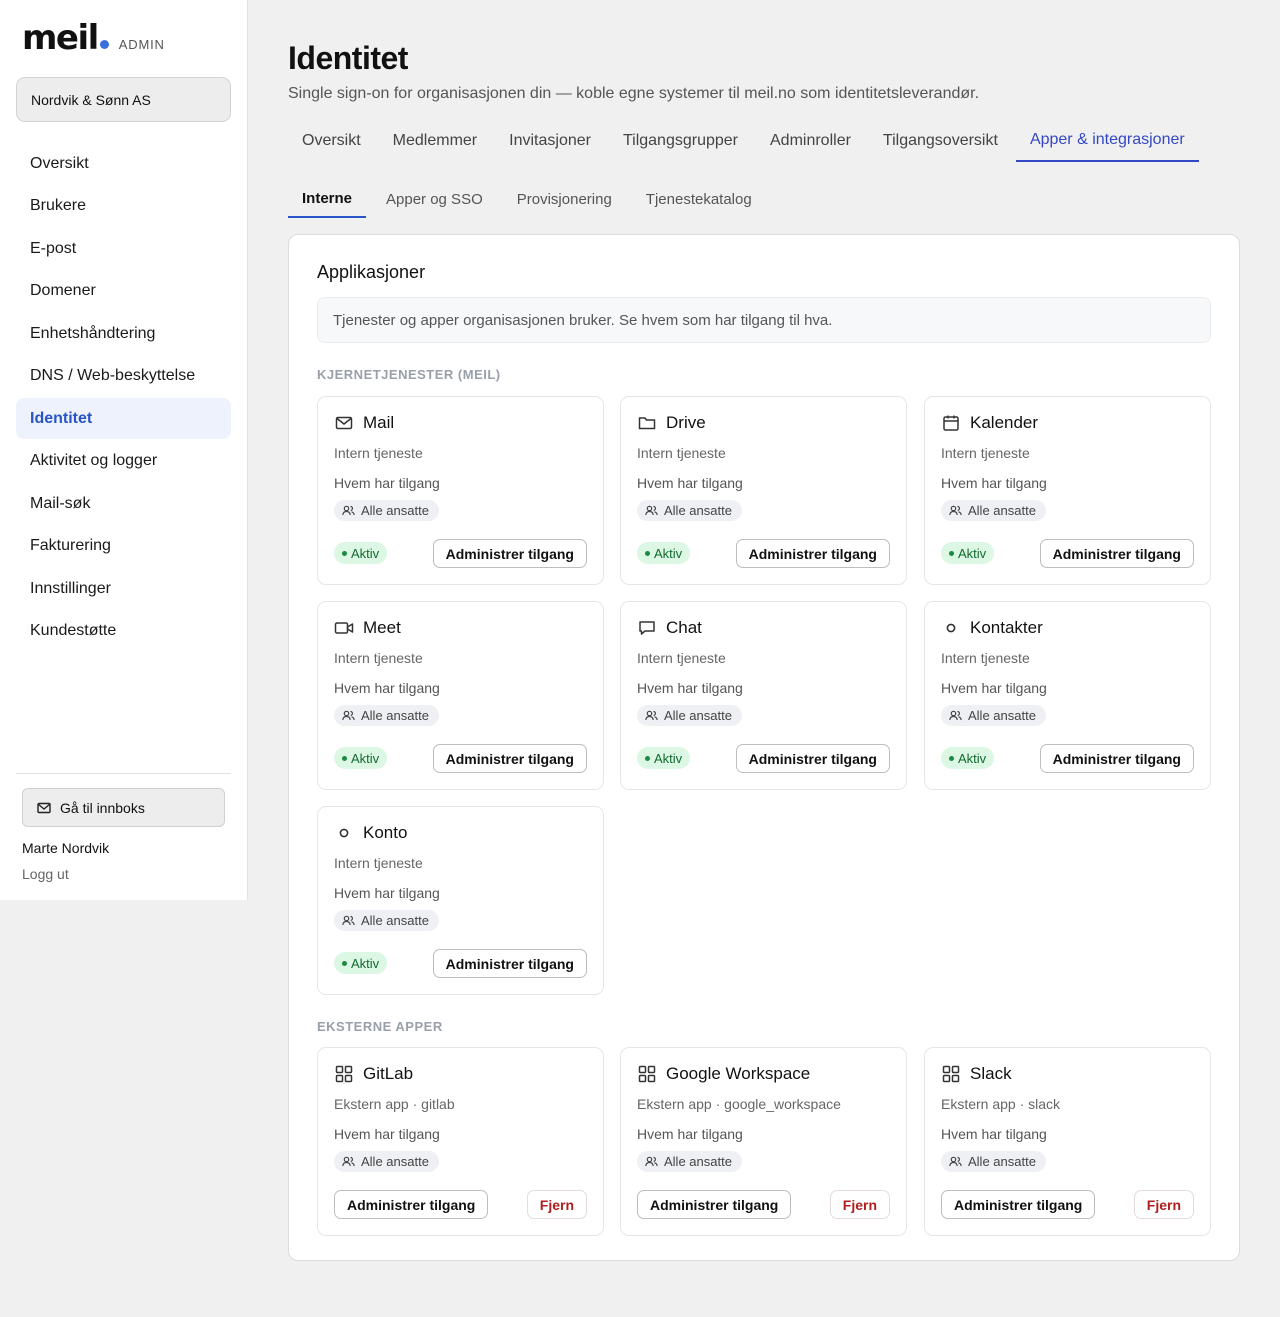  I want to click on mail-icon, so click(344, 423).